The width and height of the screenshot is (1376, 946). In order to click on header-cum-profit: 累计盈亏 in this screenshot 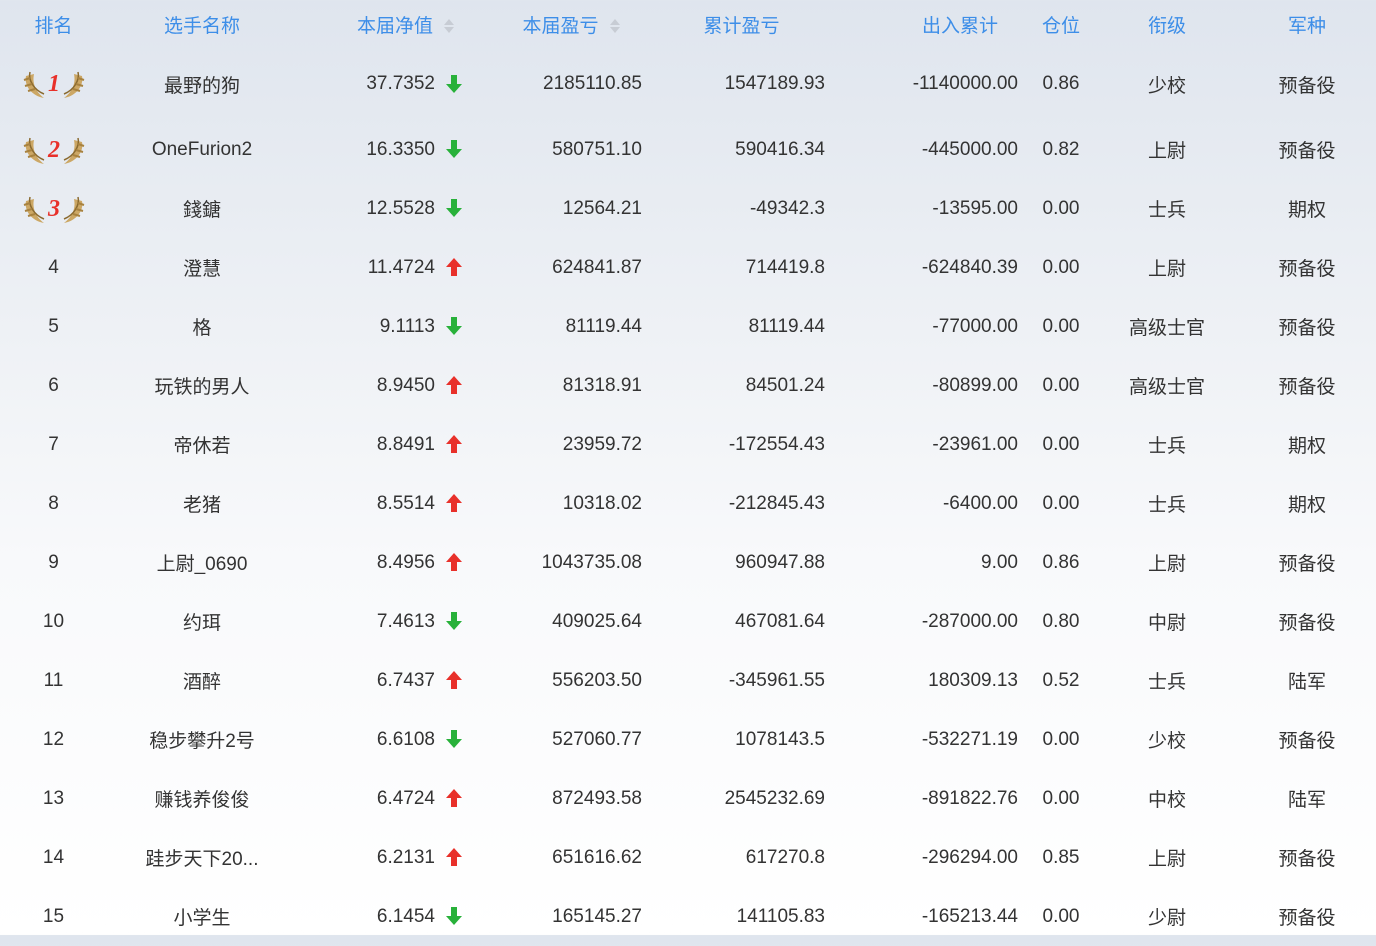, I will do `click(741, 24)`.